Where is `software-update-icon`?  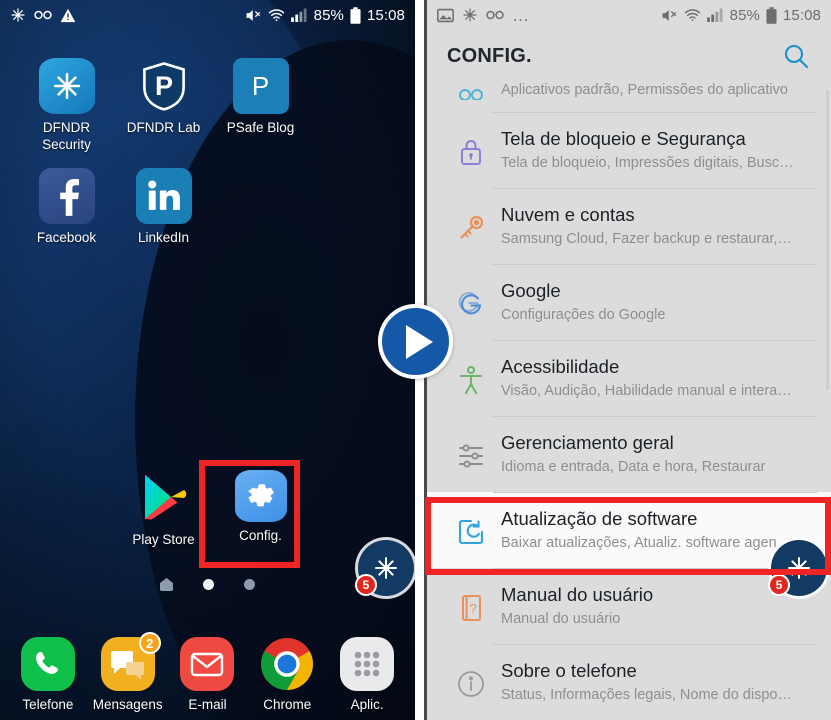 software-update-icon is located at coordinates (471, 532).